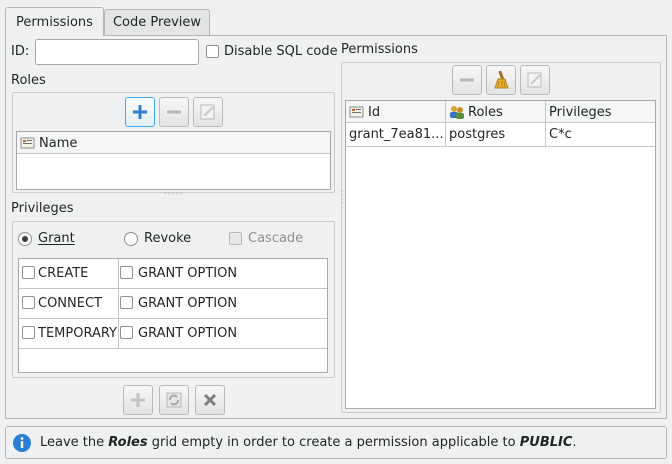  I want to click on privileges-column-label: Privileges, so click(580, 112).